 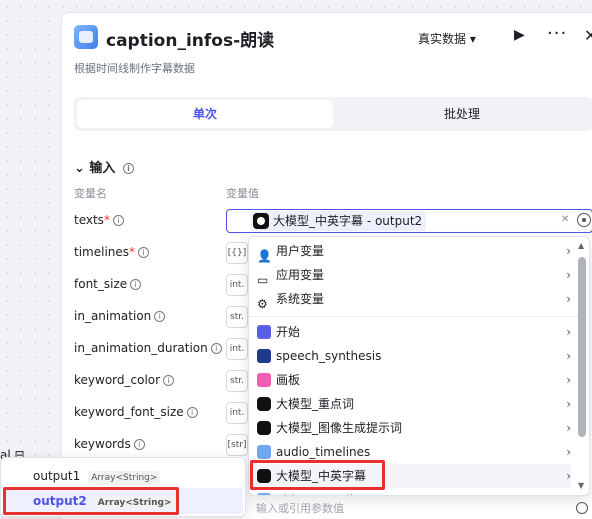 What do you see at coordinates (410, 332) in the screenshot?
I see `dropdown-item-start: 开始 ›` at bounding box center [410, 332].